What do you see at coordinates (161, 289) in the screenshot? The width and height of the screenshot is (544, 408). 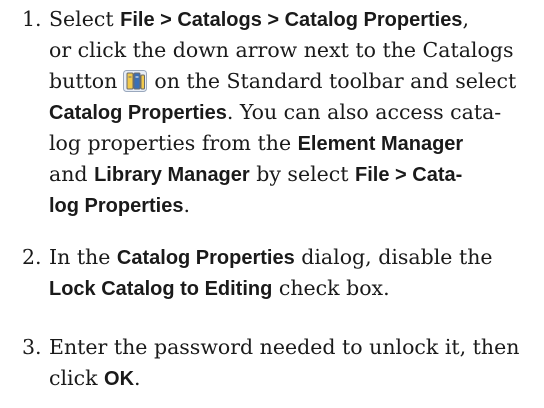 I see `checkbox-name: Lock Catalog to Editing` at bounding box center [161, 289].